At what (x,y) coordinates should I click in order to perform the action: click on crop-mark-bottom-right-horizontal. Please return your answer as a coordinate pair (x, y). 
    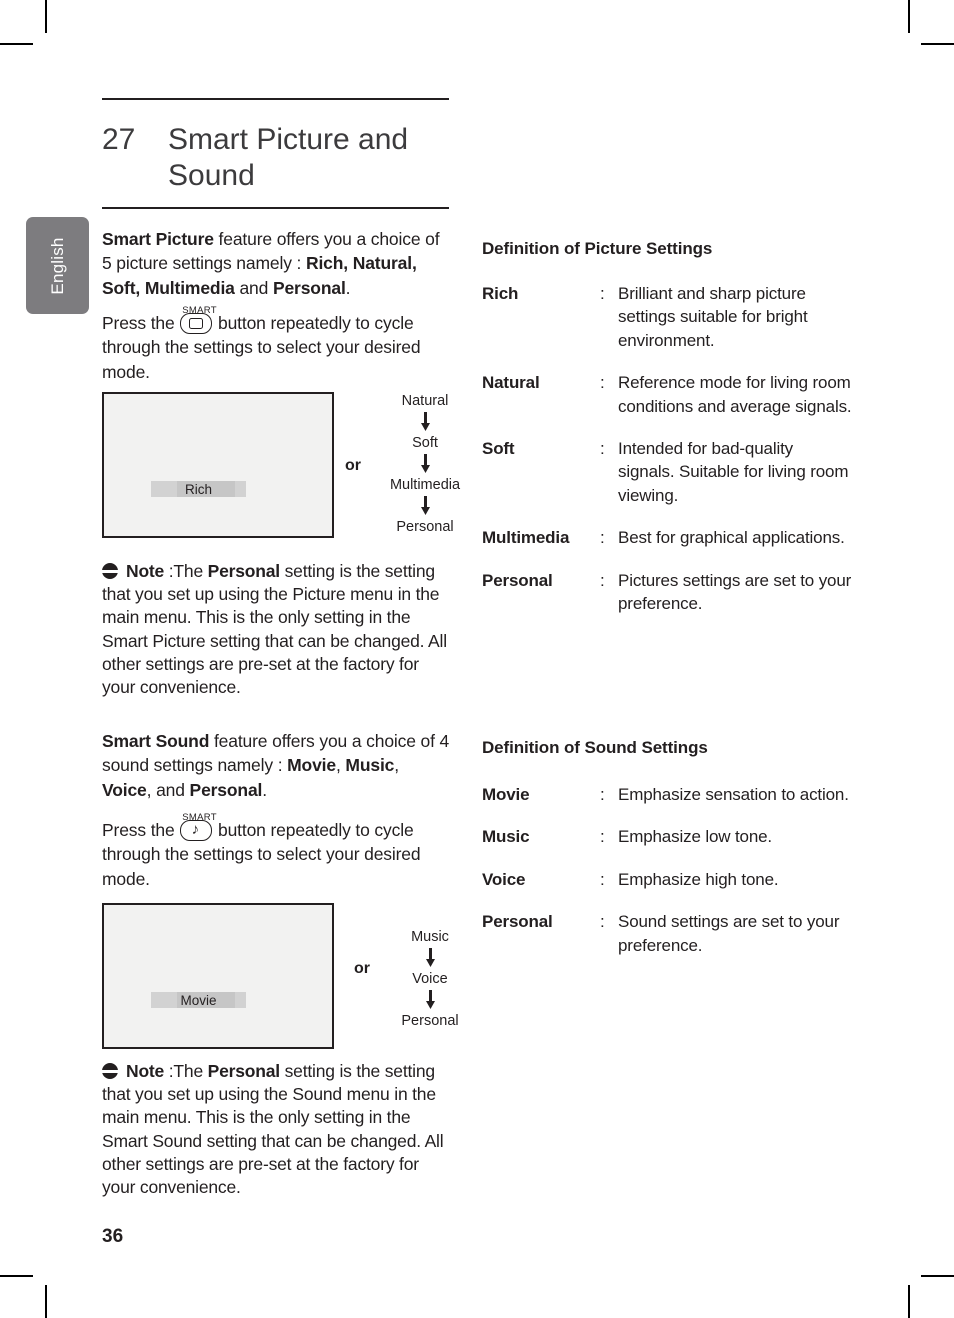
    Looking at the image, I should click on (937, 1276).